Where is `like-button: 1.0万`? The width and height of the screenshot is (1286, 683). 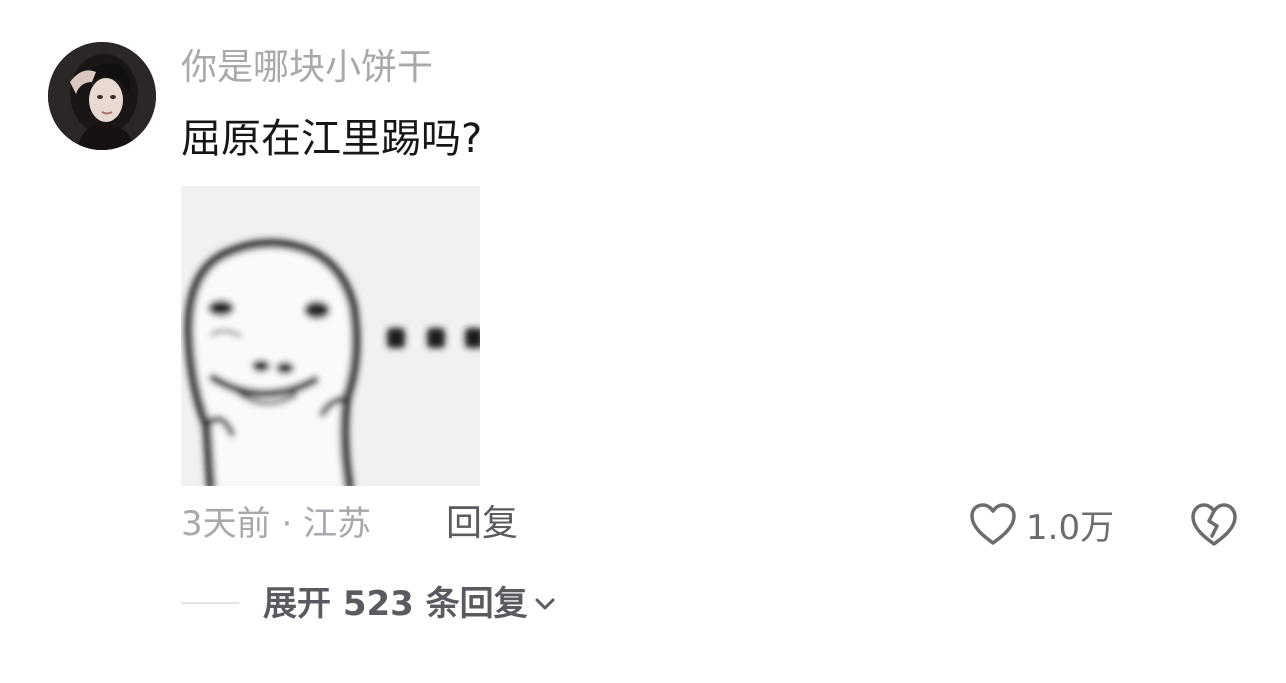
like-button: 1.0万 is located at coordinates (1041, 524).